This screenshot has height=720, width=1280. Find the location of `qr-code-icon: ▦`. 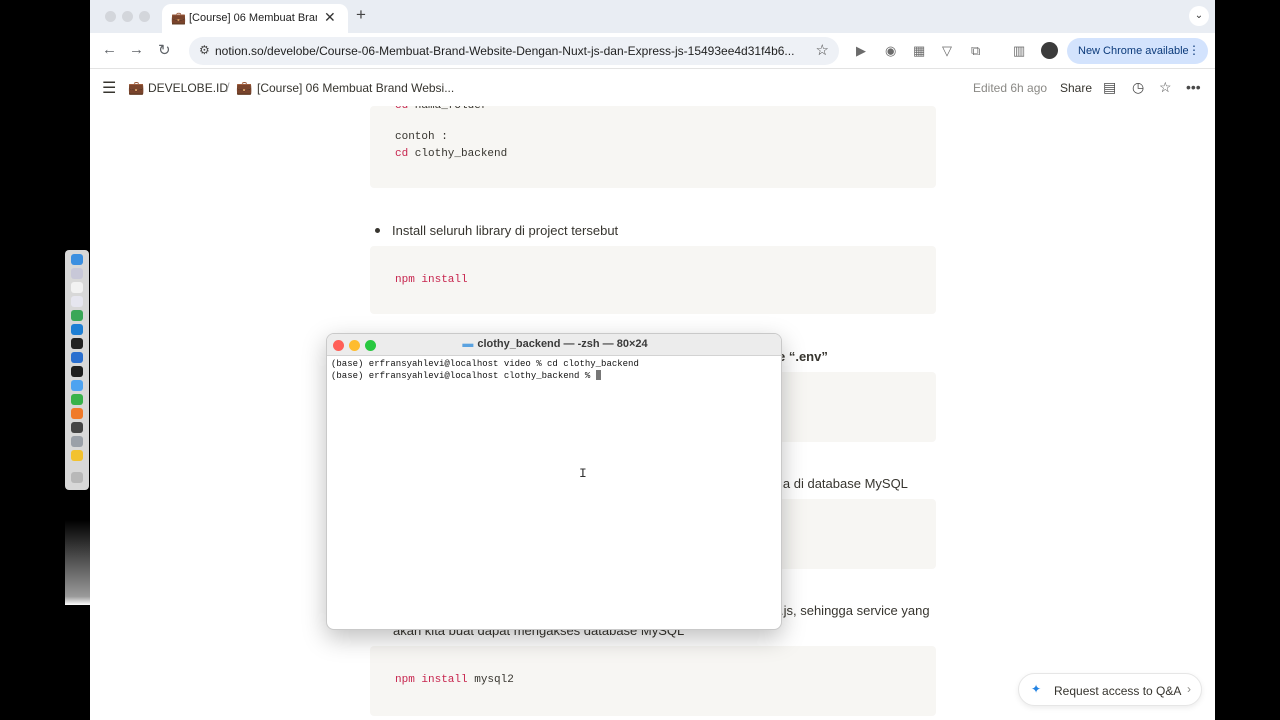

qr-code-icon: ▦ is located at coordinates (919, 51).